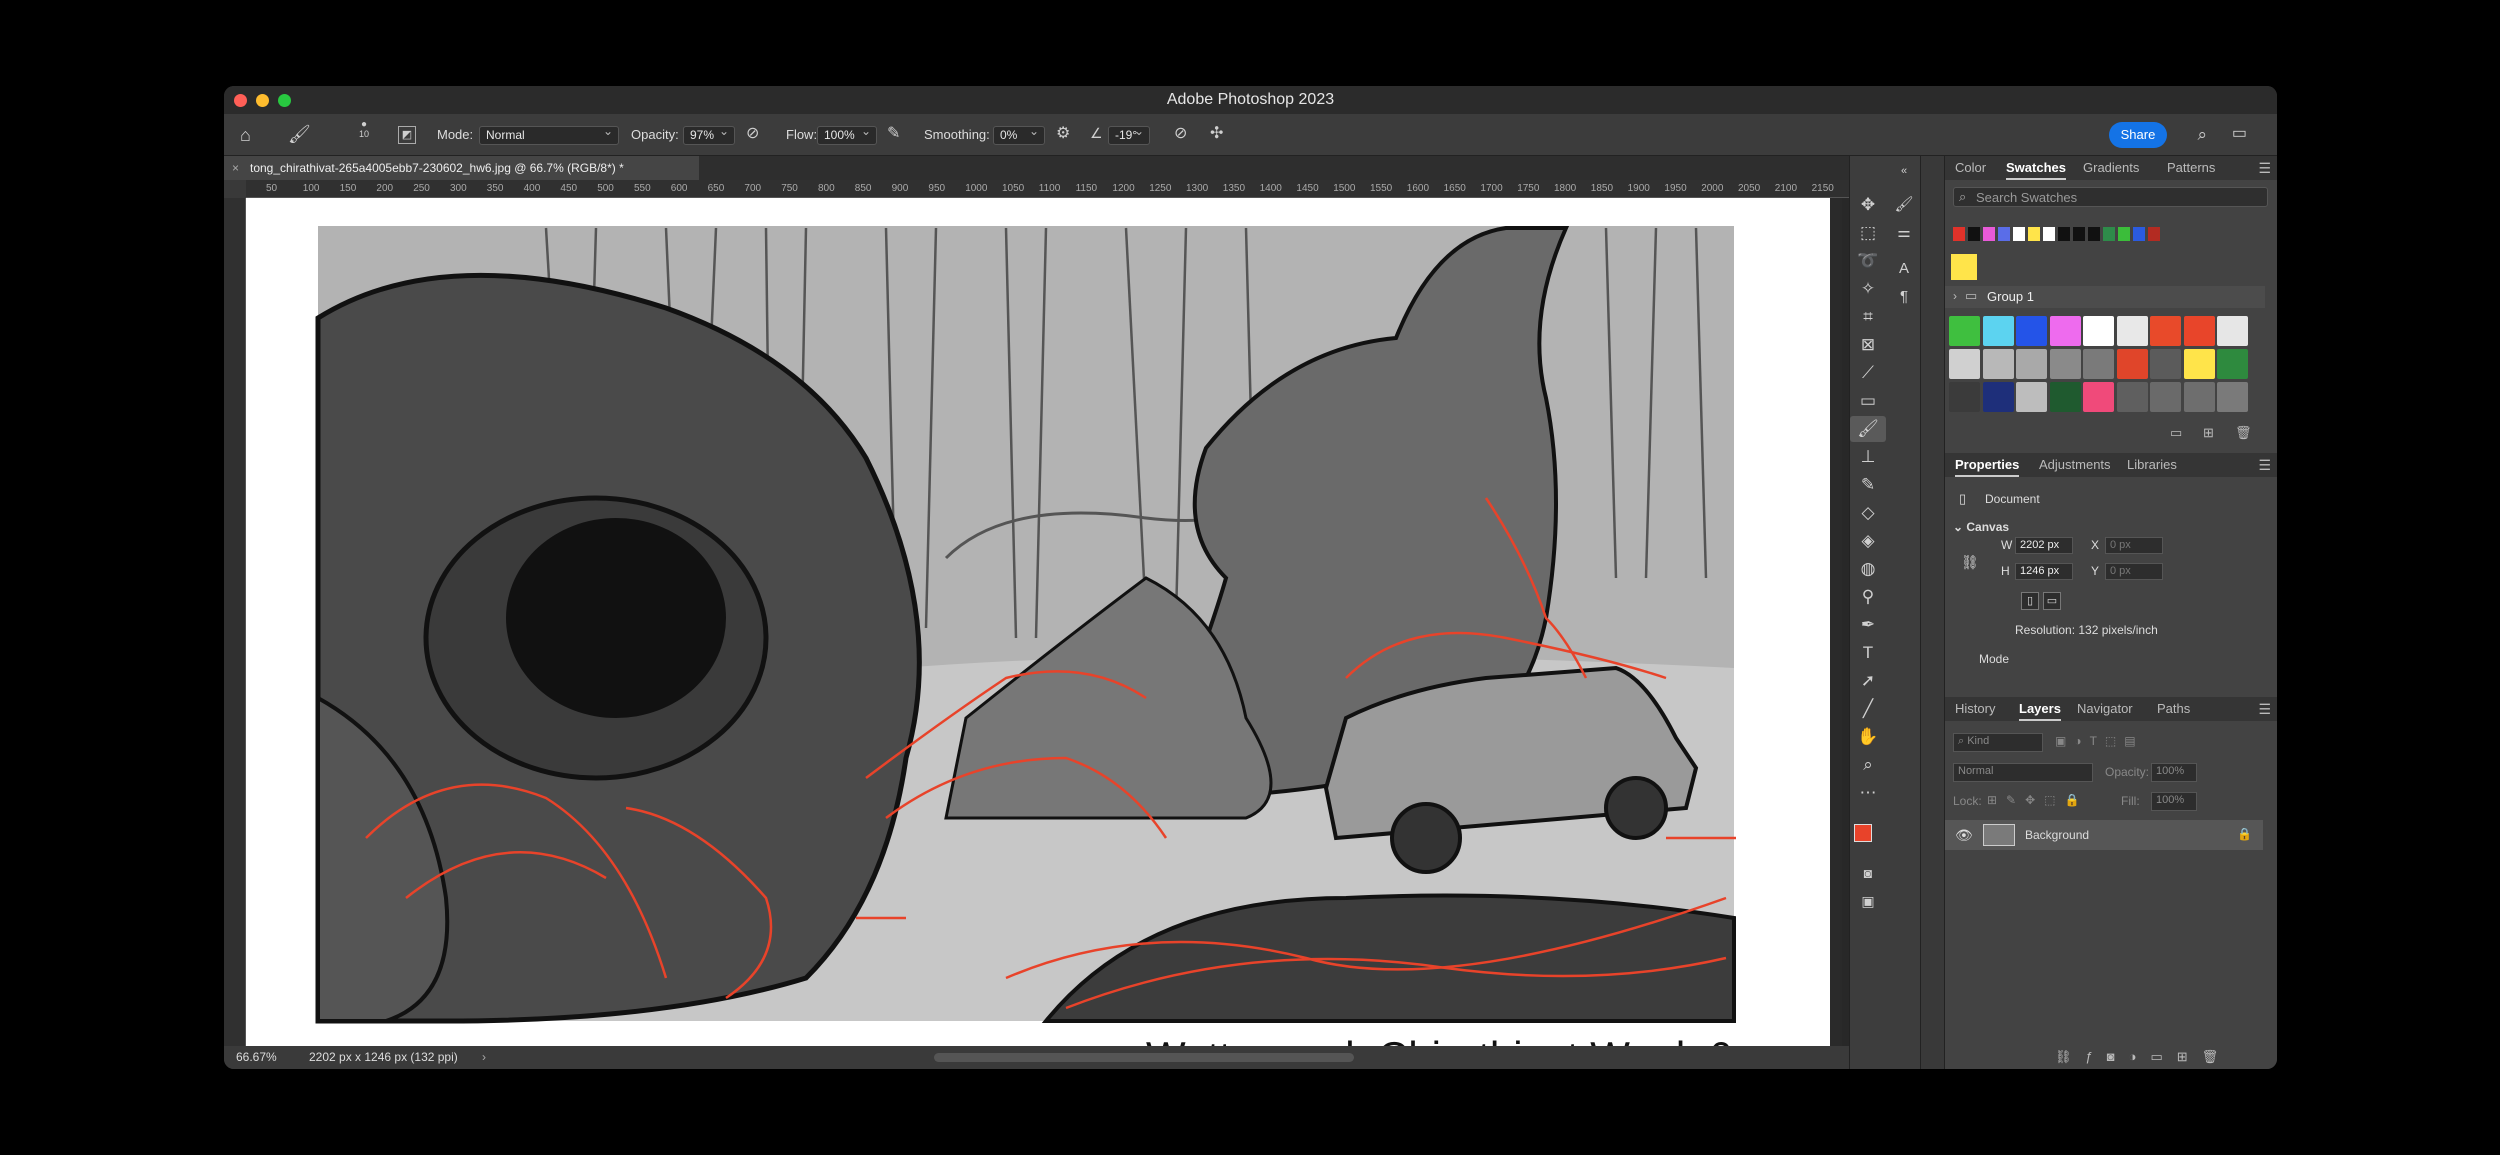  I want to click on swatch-search-field: ⌕ Search Swatches, so click(2110, 197).